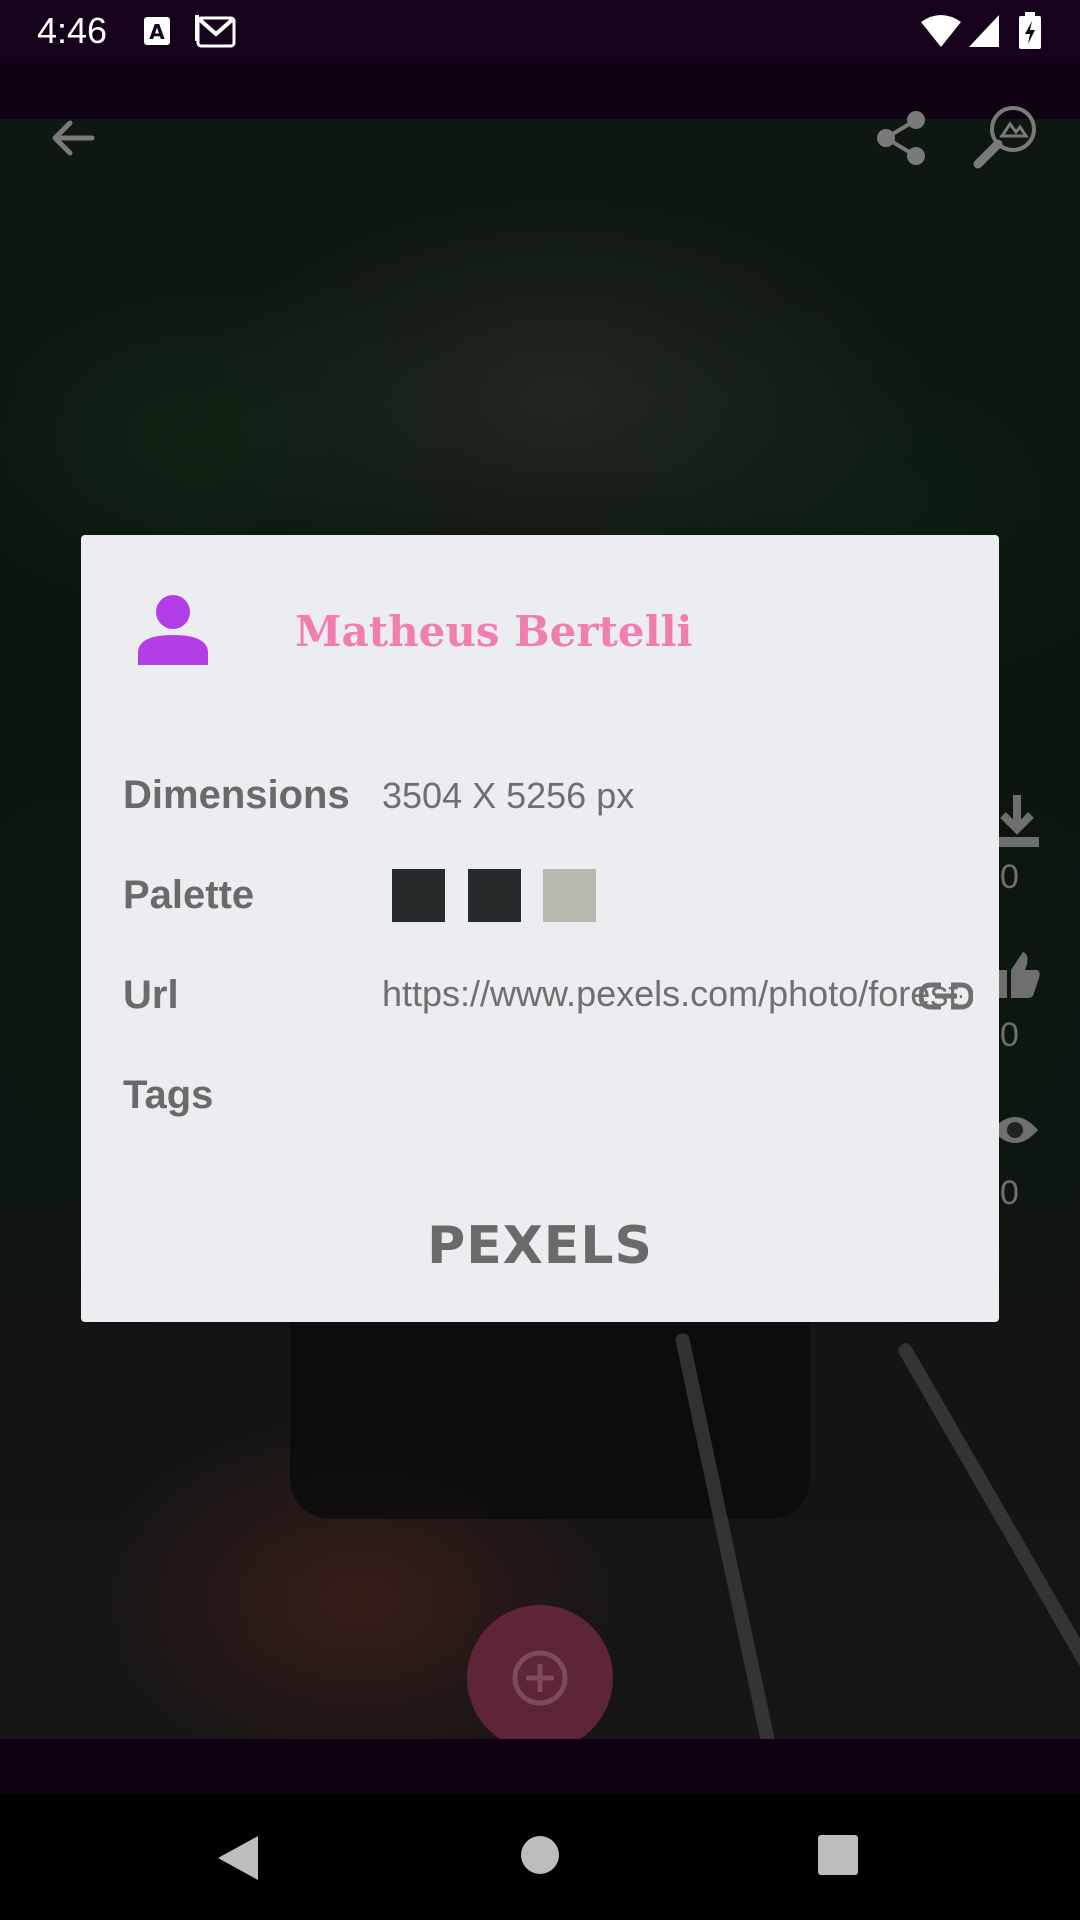 The image size is (1080, 1920). I want to click on download-icon, so click(1017, 821).